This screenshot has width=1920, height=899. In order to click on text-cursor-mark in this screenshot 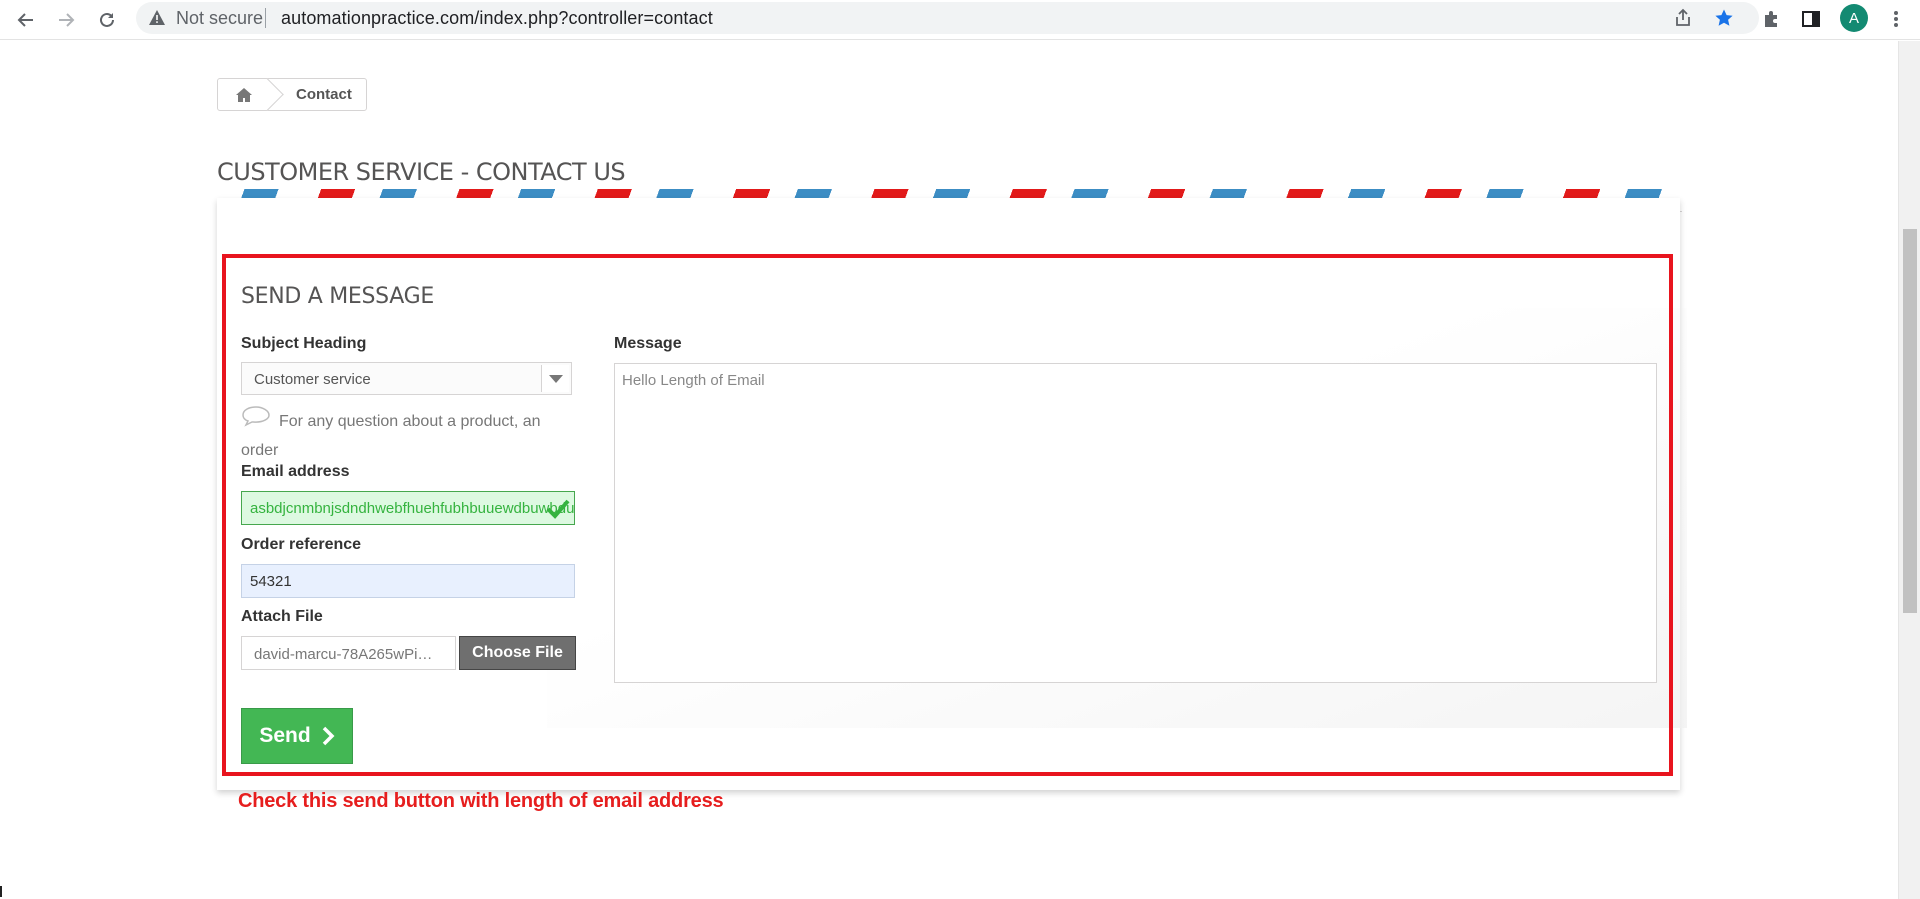, I will do `click(1, 891)`.